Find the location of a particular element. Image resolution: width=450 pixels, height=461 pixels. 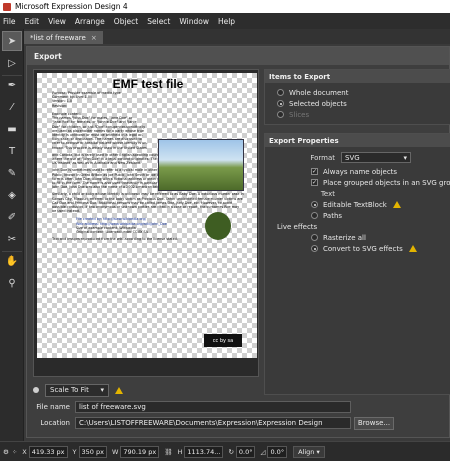

text-label: Text is located at coordinates (327, 193).